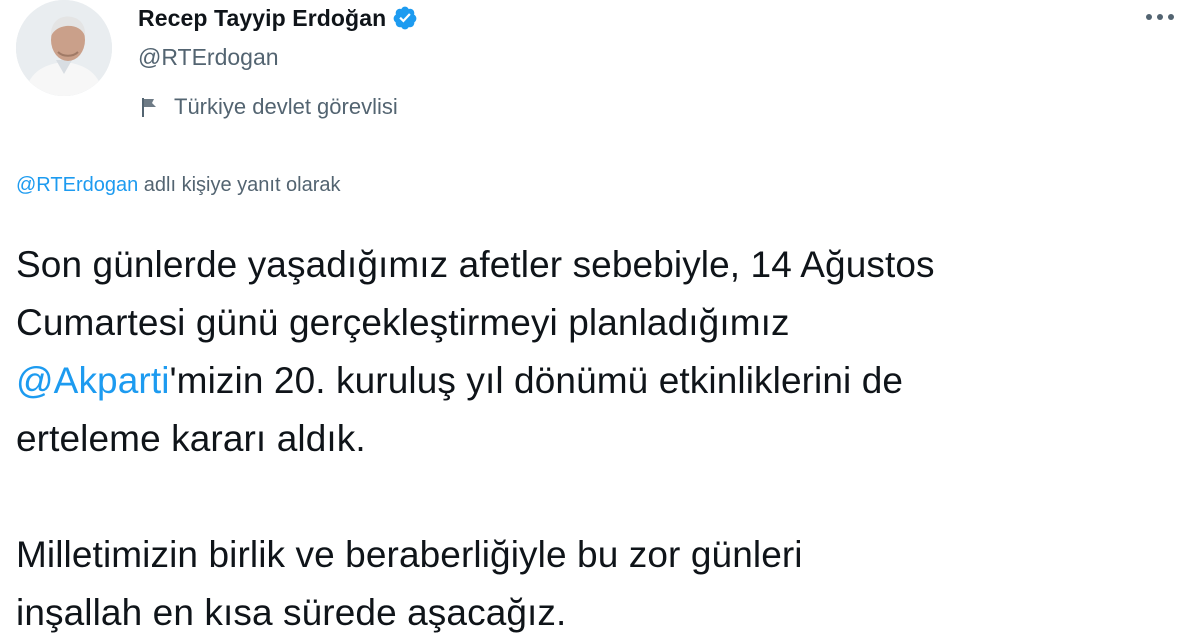 The height and width of the screenshot is (642, 1200). I want to click on reply-mention-link: @RTErdogan, so click(77, 185).